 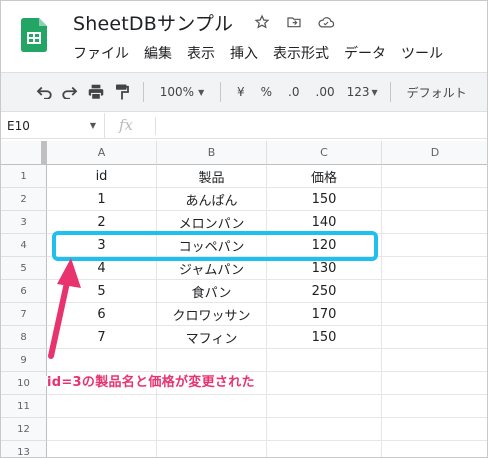 What do you see at coordinates (265, 53) in the screenshot?
I see `menu-bar: ファイル 編集 表示 挿入 表示形式 データ ツール` at bounding box center [265, 53].